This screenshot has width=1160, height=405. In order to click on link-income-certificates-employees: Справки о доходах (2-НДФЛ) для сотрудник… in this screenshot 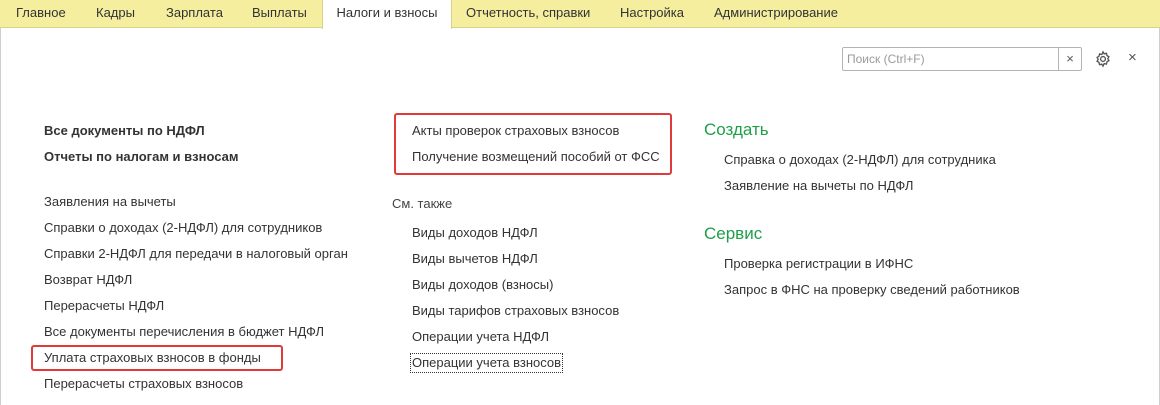, I will do `click(183, 228)`.